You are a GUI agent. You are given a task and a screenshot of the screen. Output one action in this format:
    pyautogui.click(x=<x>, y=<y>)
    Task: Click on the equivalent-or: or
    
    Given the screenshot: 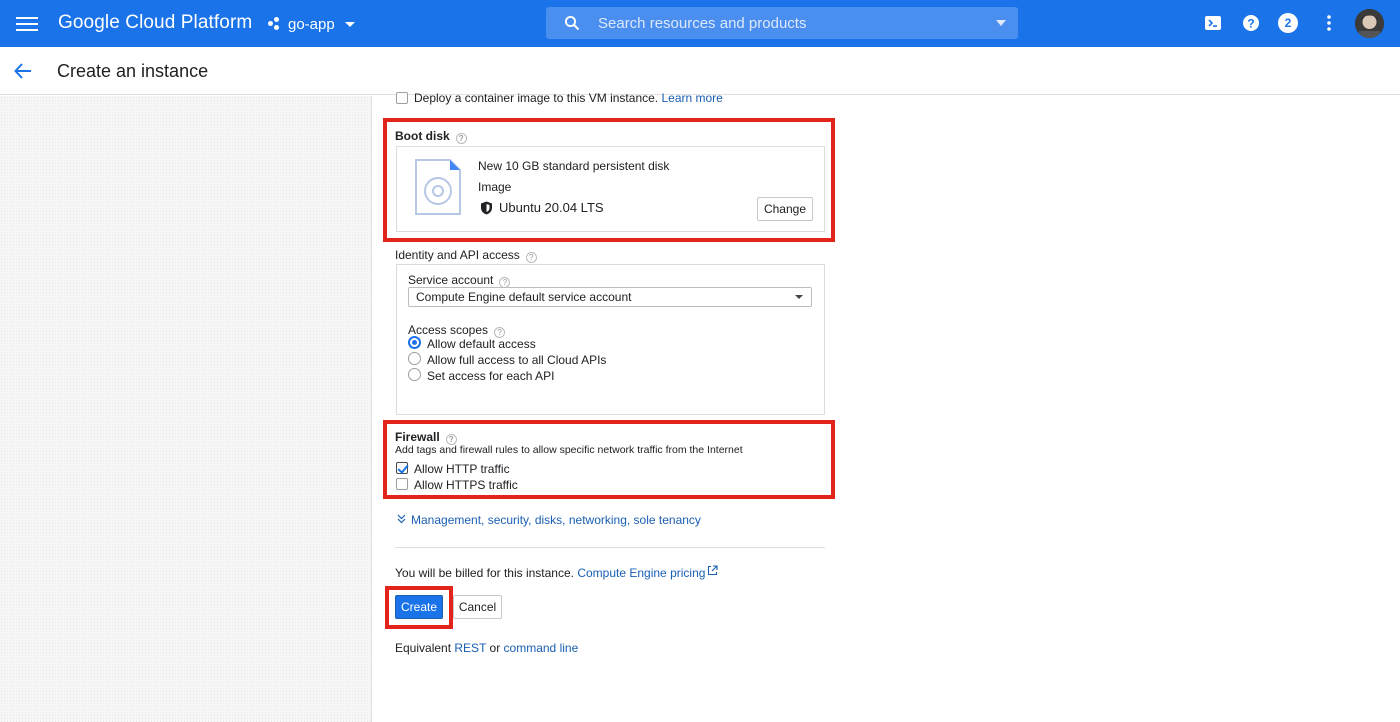 What is the action you would take?
    pyautogui.click(x=495, y=648)
    